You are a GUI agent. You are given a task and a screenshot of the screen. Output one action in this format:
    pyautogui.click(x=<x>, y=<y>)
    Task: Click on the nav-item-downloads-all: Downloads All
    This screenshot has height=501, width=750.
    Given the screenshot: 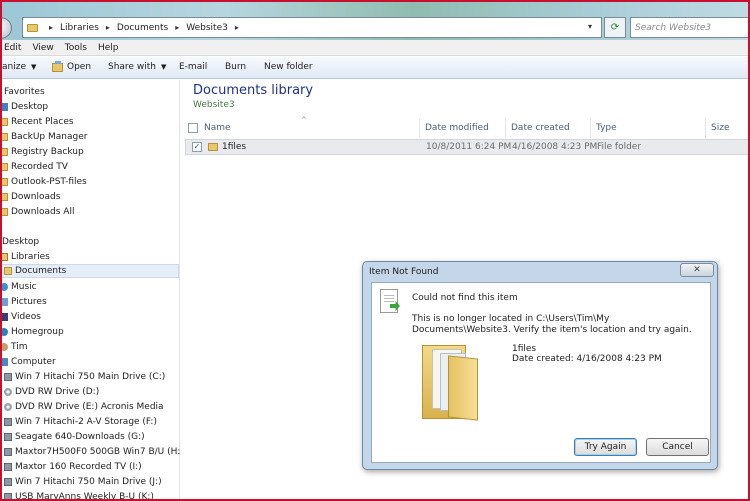 What is the action you would take?
    pyautogui.click(x=37, y=212)
    